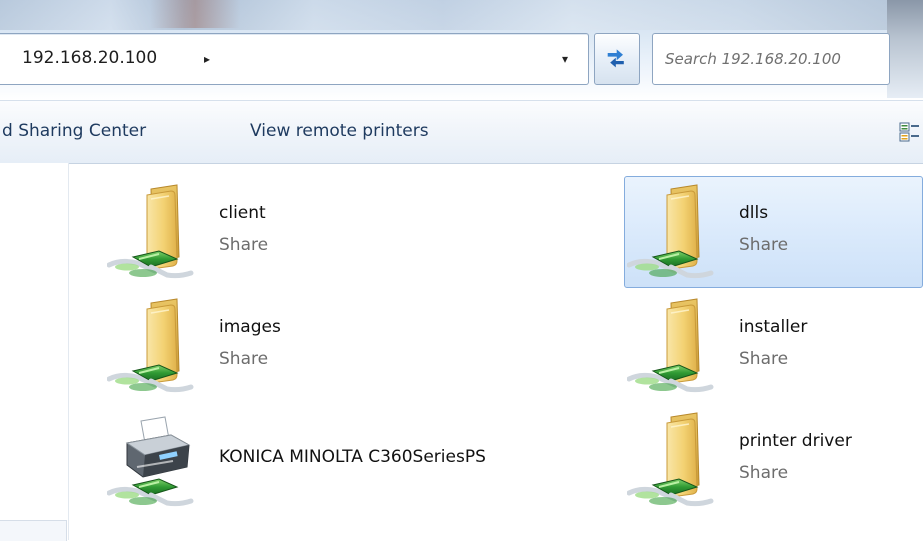 The height and width of the screenshot is (541, 923). I want to click on share-item-images: images Share, so click(254, 346).